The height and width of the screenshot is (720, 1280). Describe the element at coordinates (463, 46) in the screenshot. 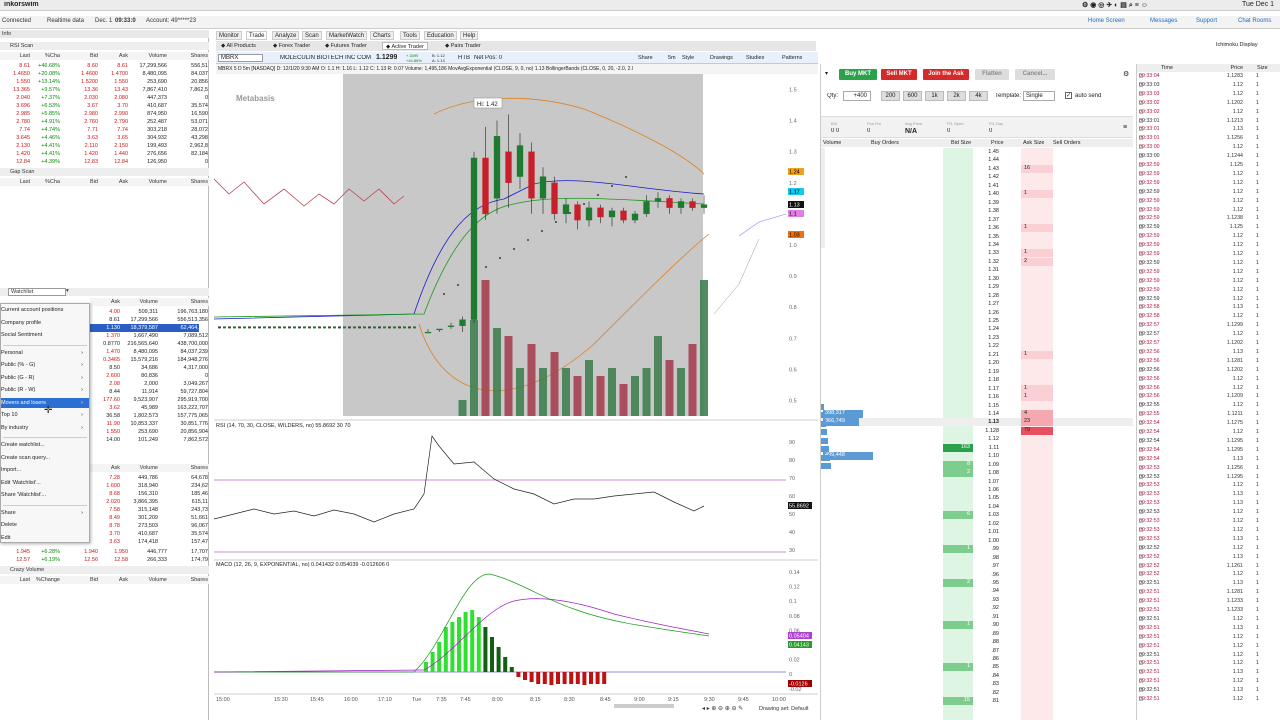

I see `subtab-pairs-trader: ◆ Pairs Trader` at that location.